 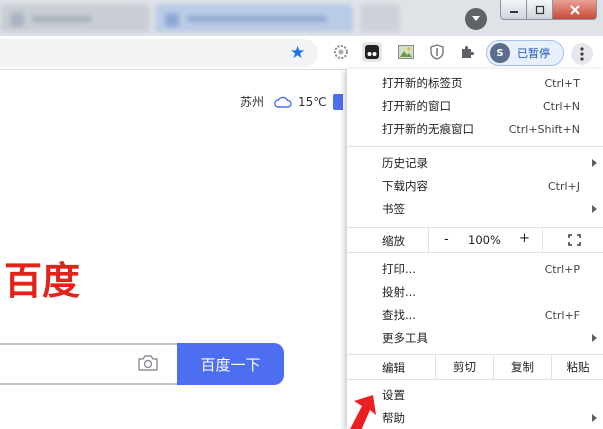 What do you see at coordinates (475, 269) in the screenshot?
I see `menu-item-print: 打印... Ctrl+P` at bounding box center [475, 269].